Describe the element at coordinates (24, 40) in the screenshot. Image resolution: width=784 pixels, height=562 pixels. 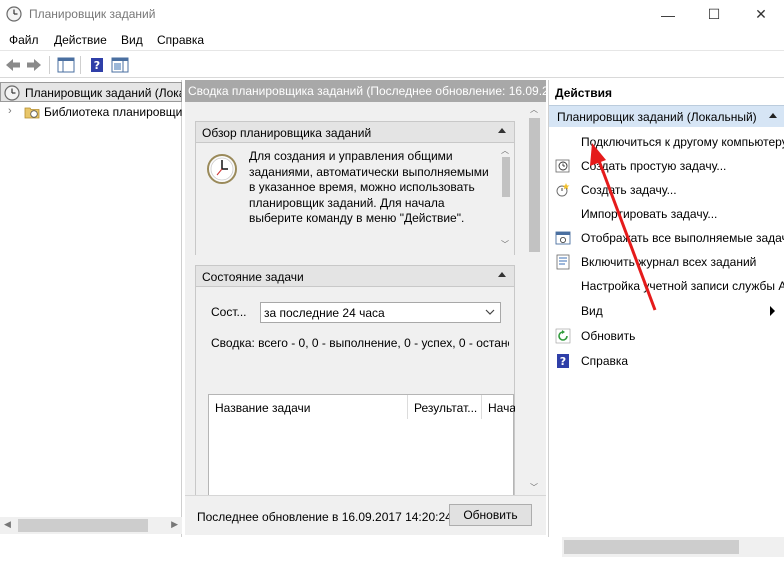
I see `menu-file: Файл` at that location.